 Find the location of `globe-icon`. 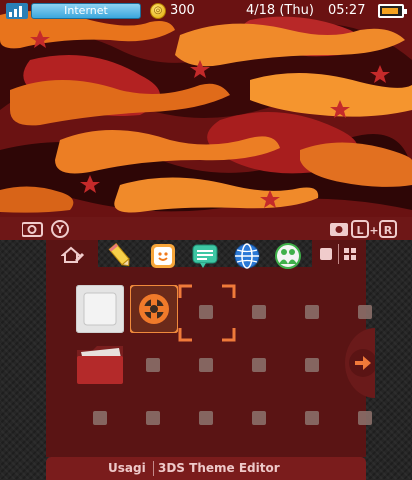

globe-icon is located at coordinates (247, 256).